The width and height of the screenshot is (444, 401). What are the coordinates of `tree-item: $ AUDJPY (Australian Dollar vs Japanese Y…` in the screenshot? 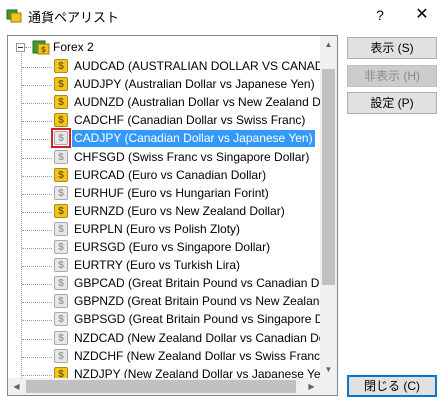 It's located at (164, 85).